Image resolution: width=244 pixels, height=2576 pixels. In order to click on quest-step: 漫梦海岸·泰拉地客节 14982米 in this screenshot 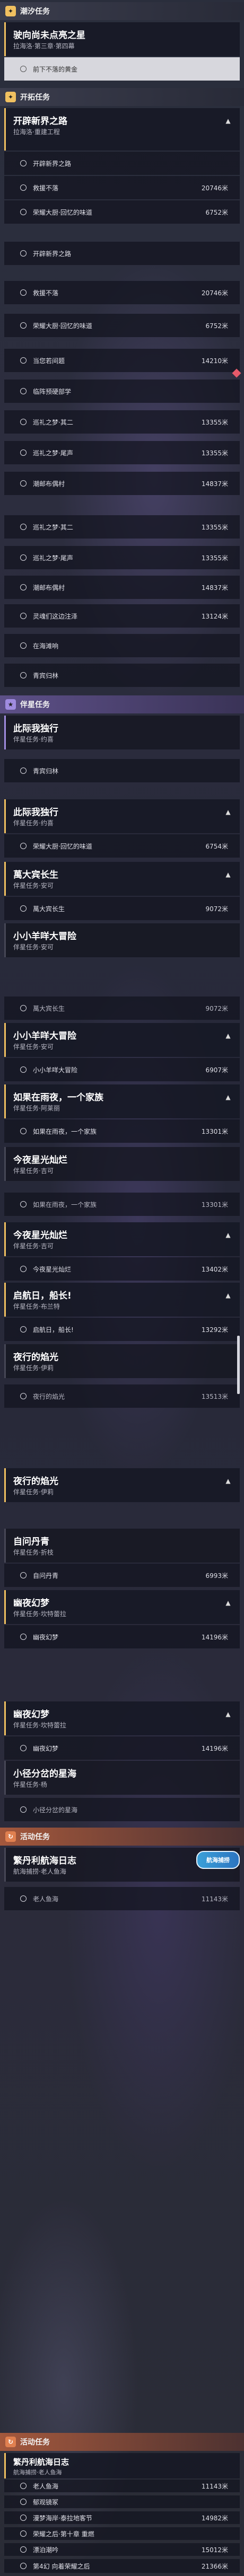, I will do `click(122, 2517)`.